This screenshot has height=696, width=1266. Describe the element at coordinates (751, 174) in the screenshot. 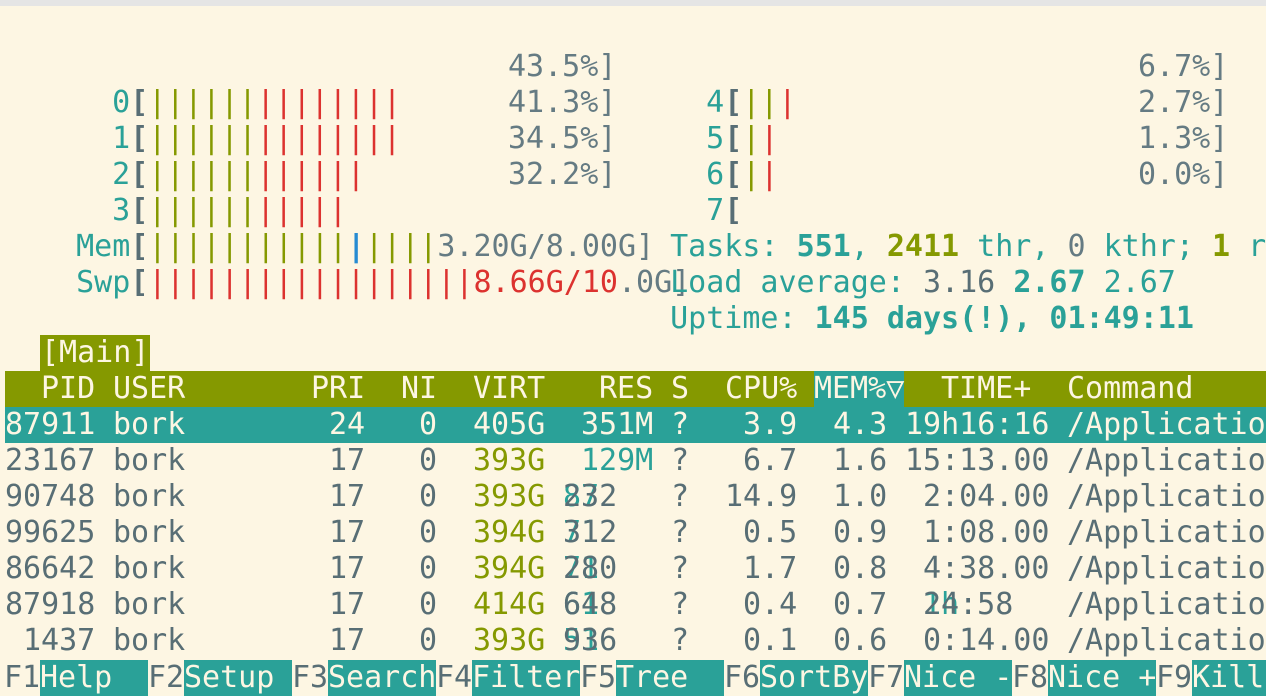

I see `cpu-bar-user: |` at that location.